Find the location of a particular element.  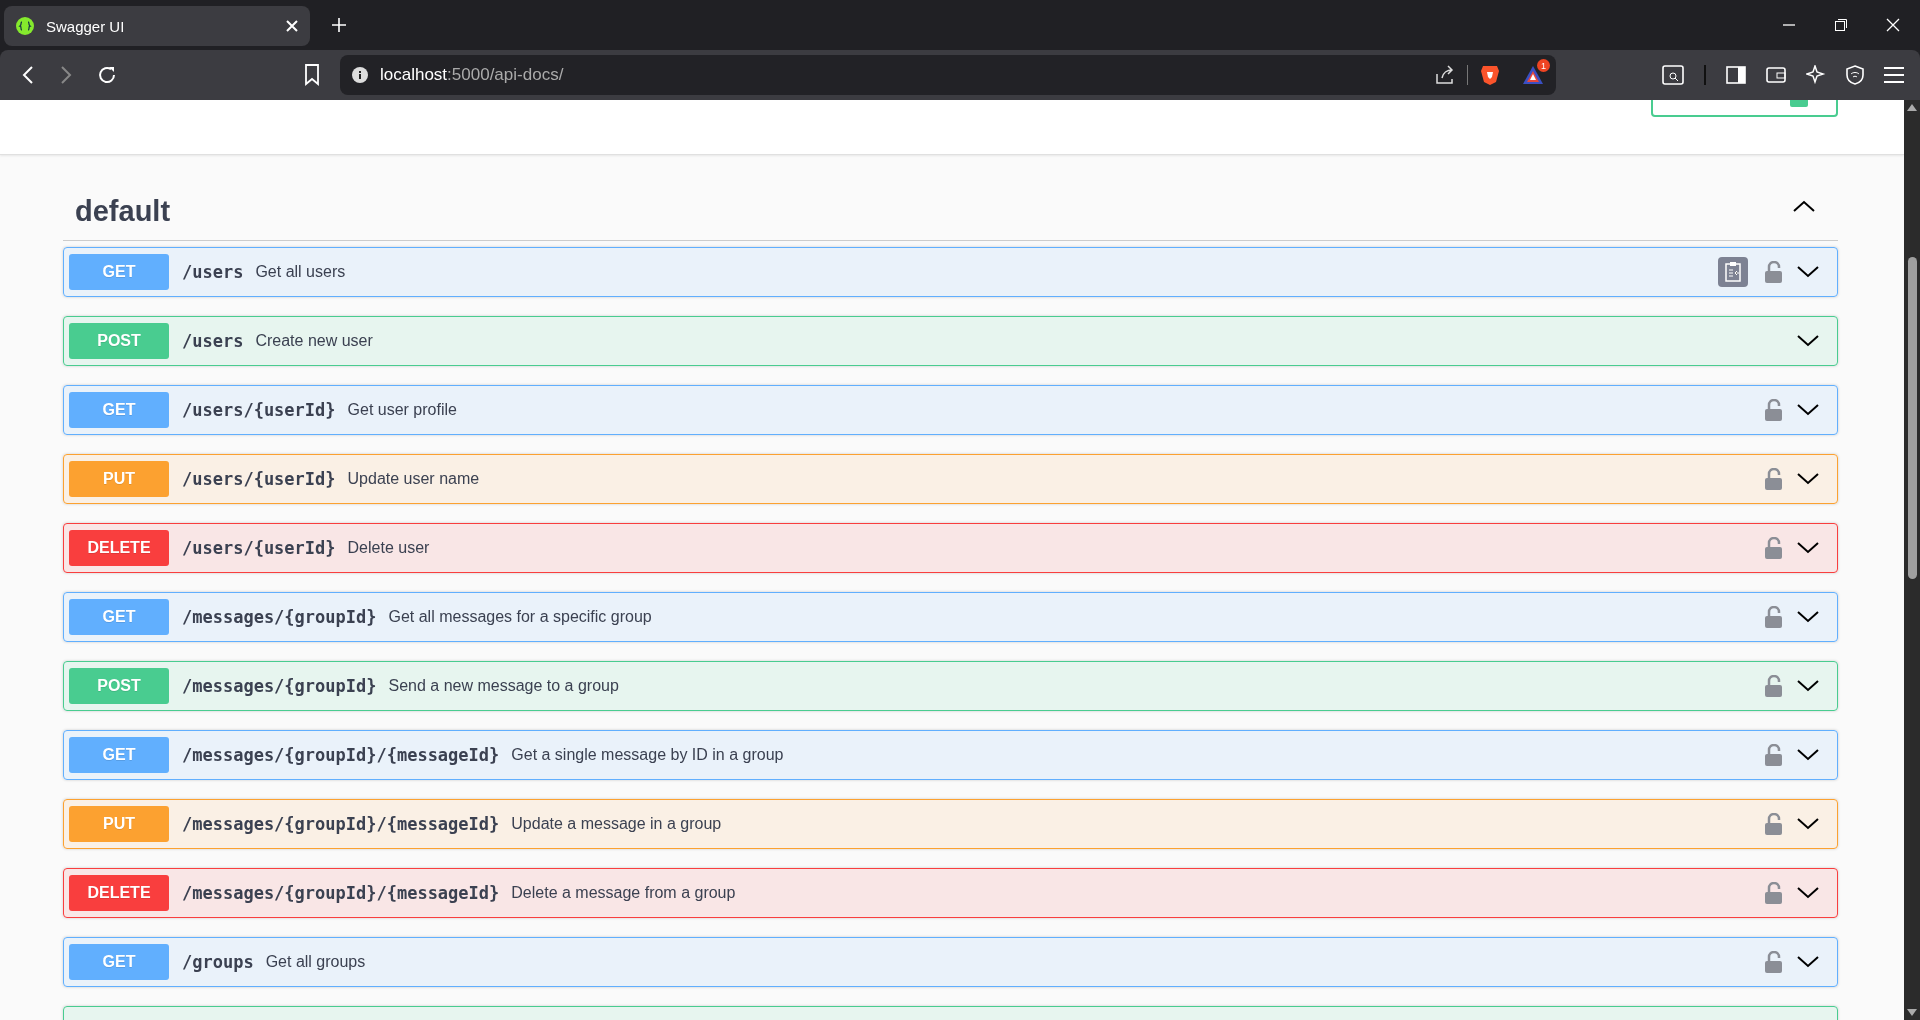

endpoint-summary: Get user profile is located at coordinates (402, 410).